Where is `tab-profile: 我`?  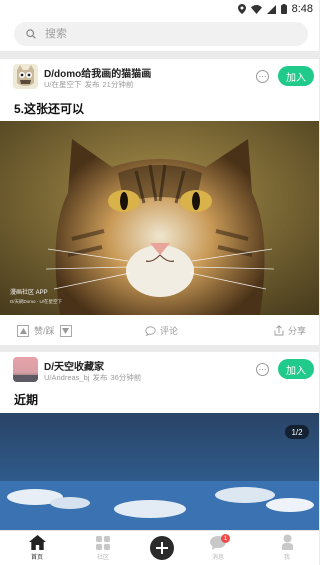 tab-profile: 我 is located at coordinates (287, 548).